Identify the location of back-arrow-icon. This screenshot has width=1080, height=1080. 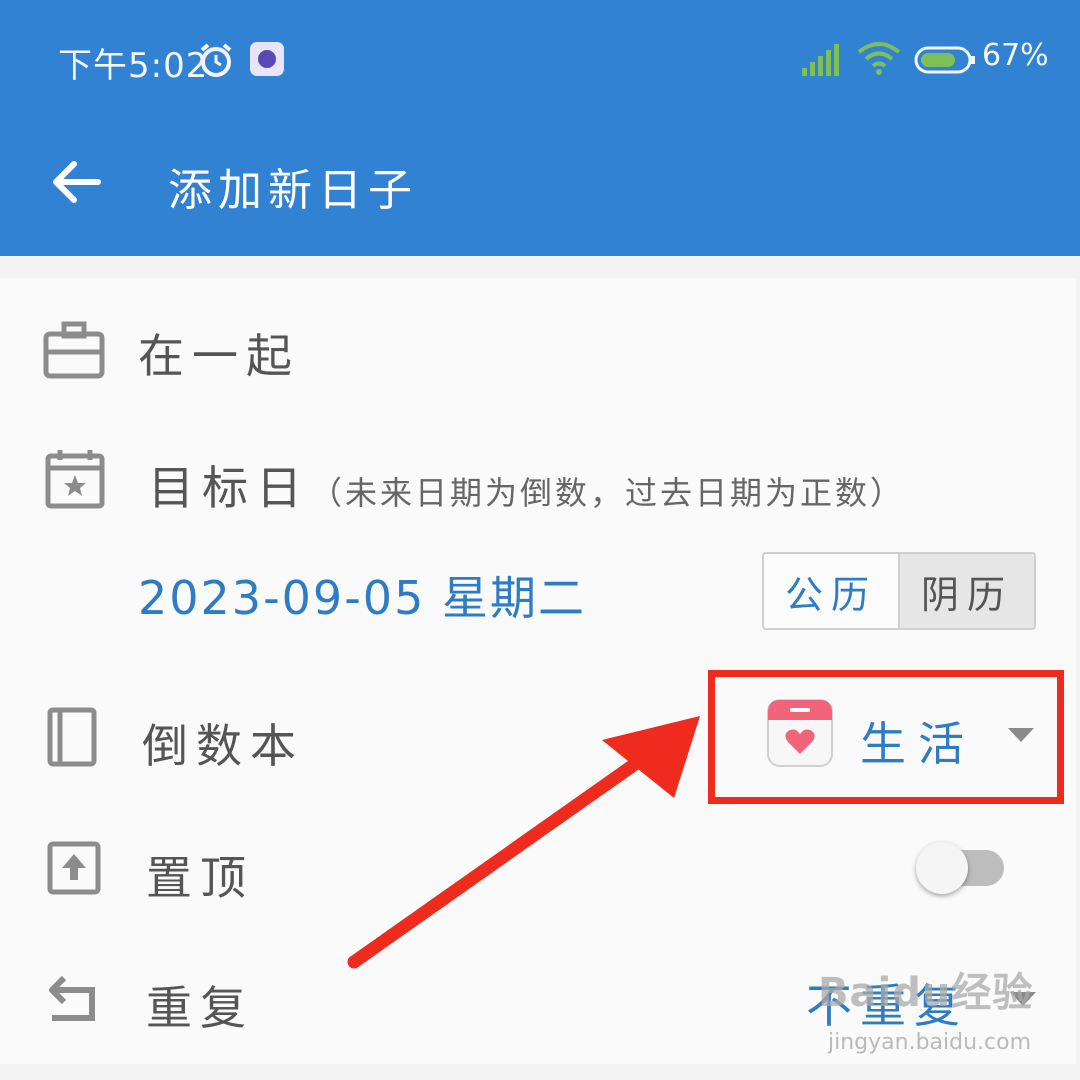
(78, 182).